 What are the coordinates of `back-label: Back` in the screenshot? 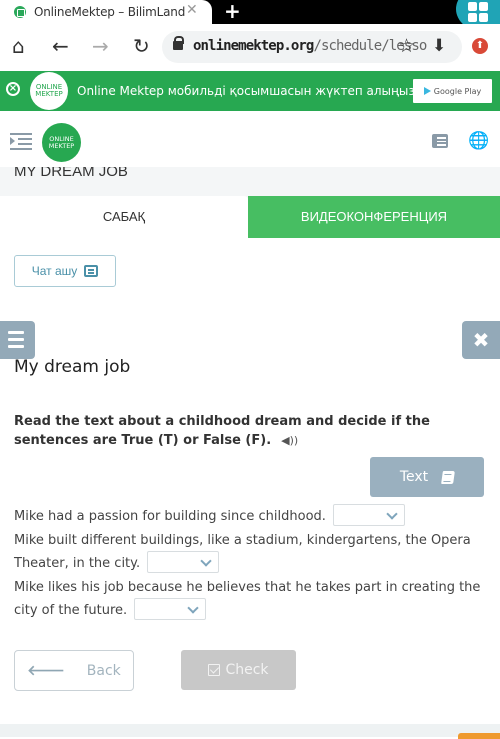 It's located at (103, 670).